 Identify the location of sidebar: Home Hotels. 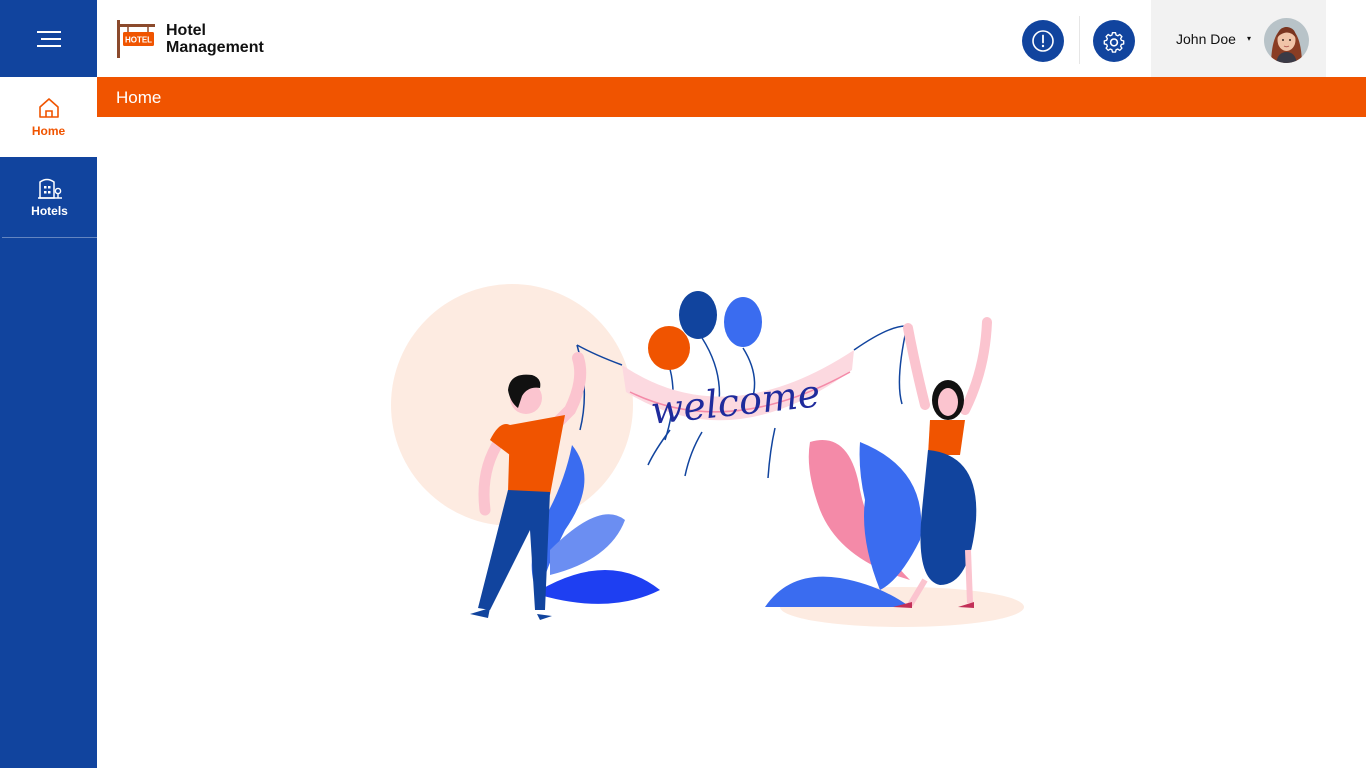
(48, 384).